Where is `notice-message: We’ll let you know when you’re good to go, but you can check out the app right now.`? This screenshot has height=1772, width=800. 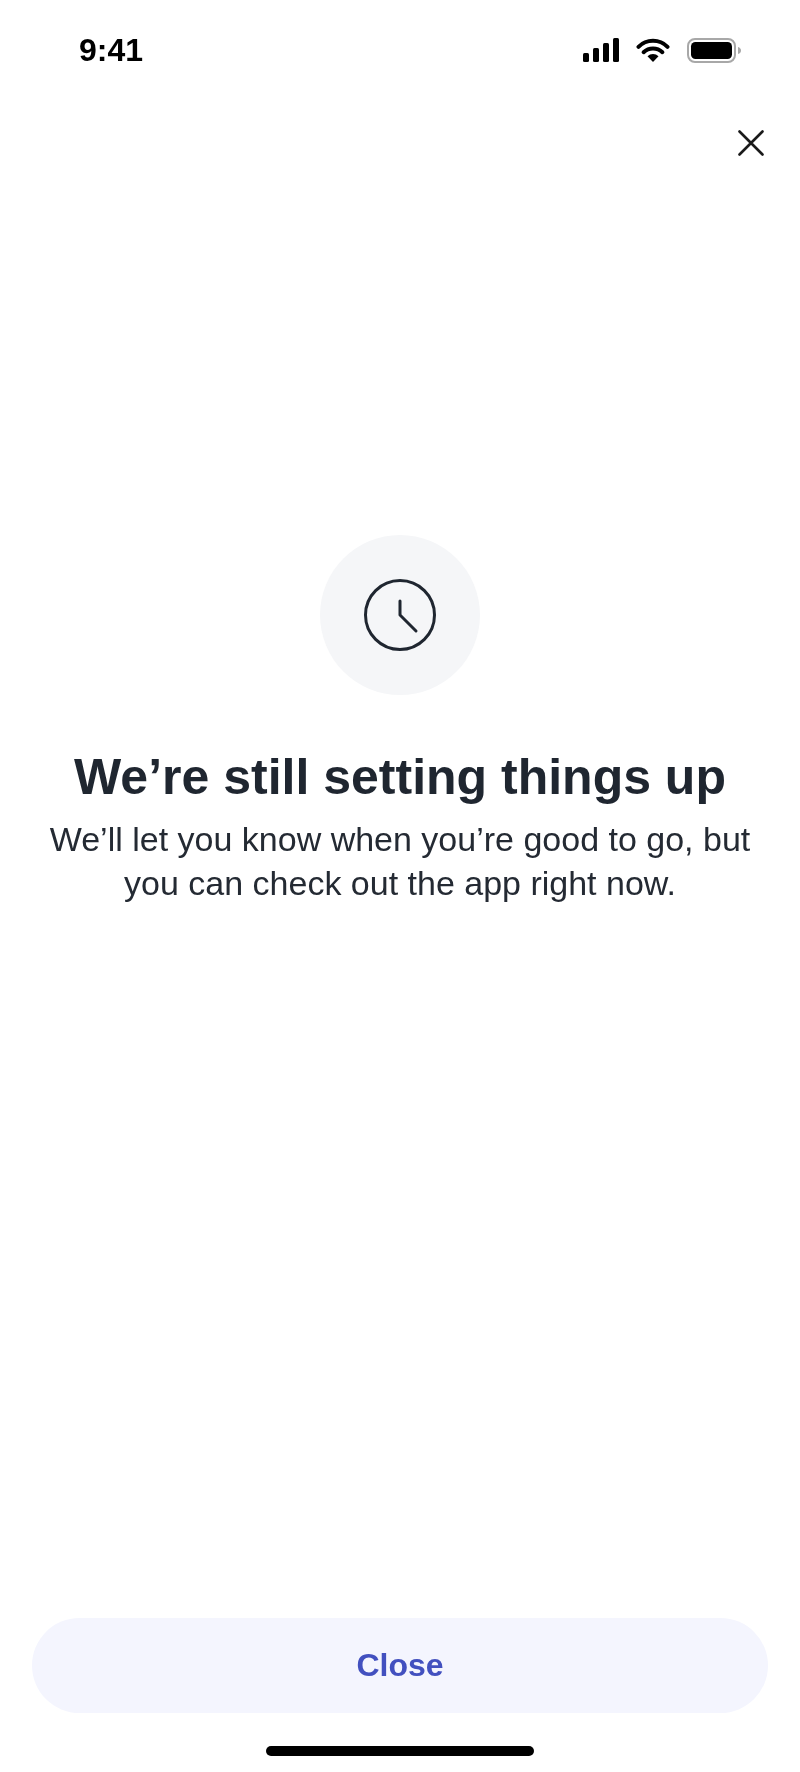
notice-message: We’ll let you know when you’re good to go, but you can check out the app right now. is located at coordinates (400, 861).